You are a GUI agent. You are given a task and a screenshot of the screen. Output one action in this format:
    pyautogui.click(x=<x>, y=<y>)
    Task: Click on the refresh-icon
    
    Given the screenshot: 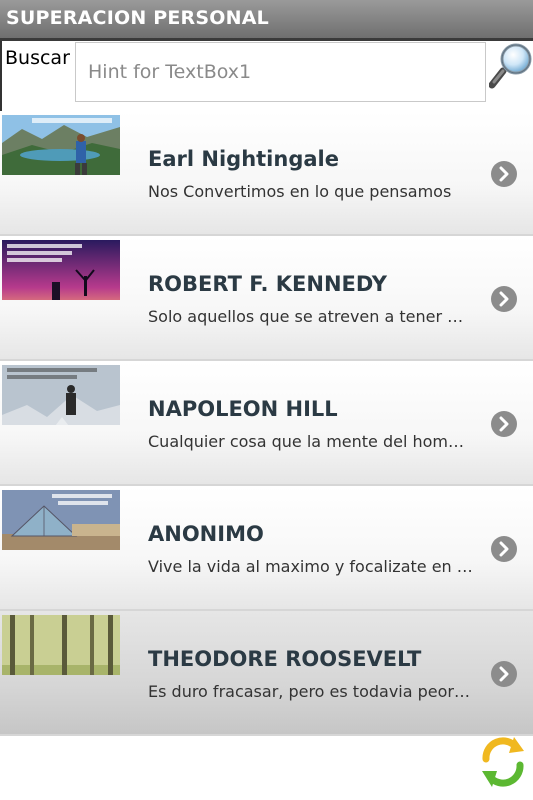 What is the action you would take?
    pyautogui.click(x=503, y=762)
    